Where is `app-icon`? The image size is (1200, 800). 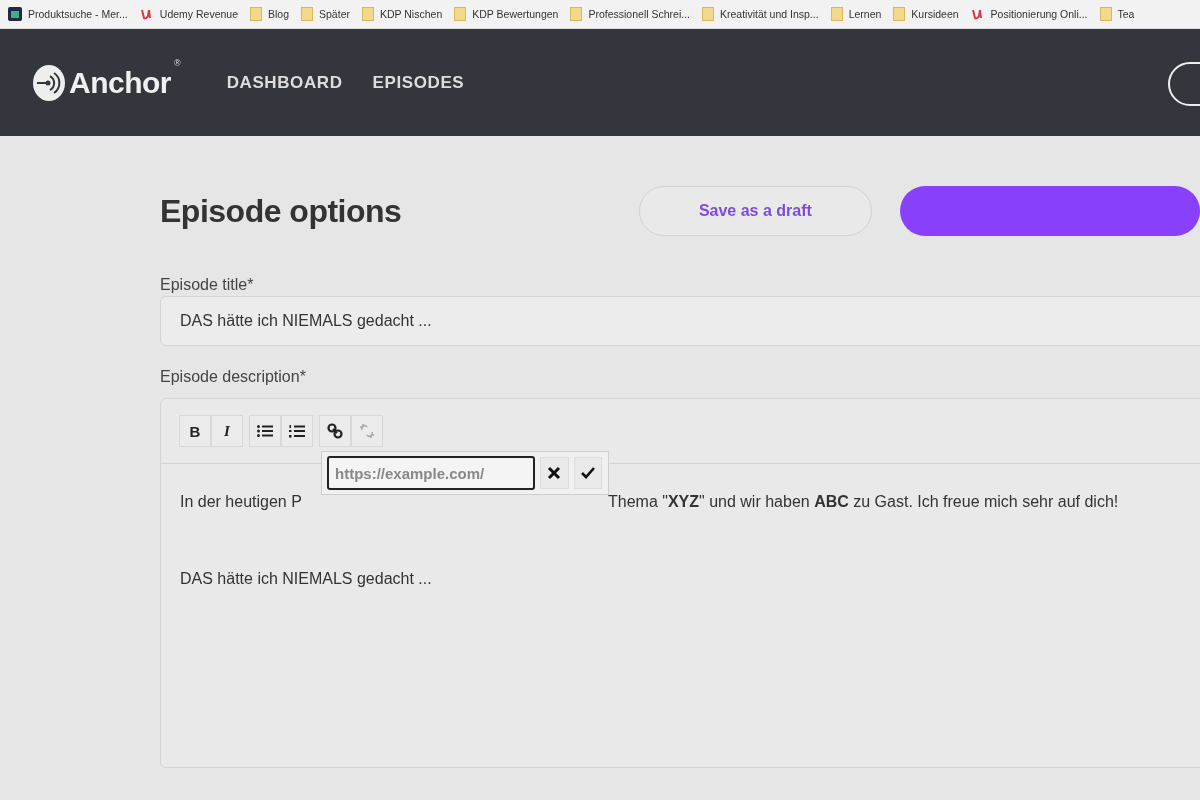 app-icon is located at coordinates (15, 14).